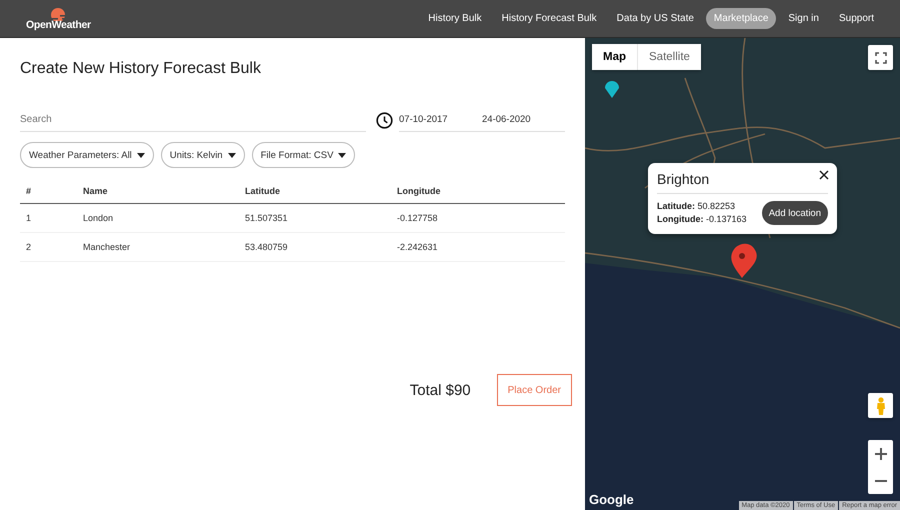  Describe the element at coordinates (478, 218) in the screenshot. I see `table-cell: -0.127758` at that location.